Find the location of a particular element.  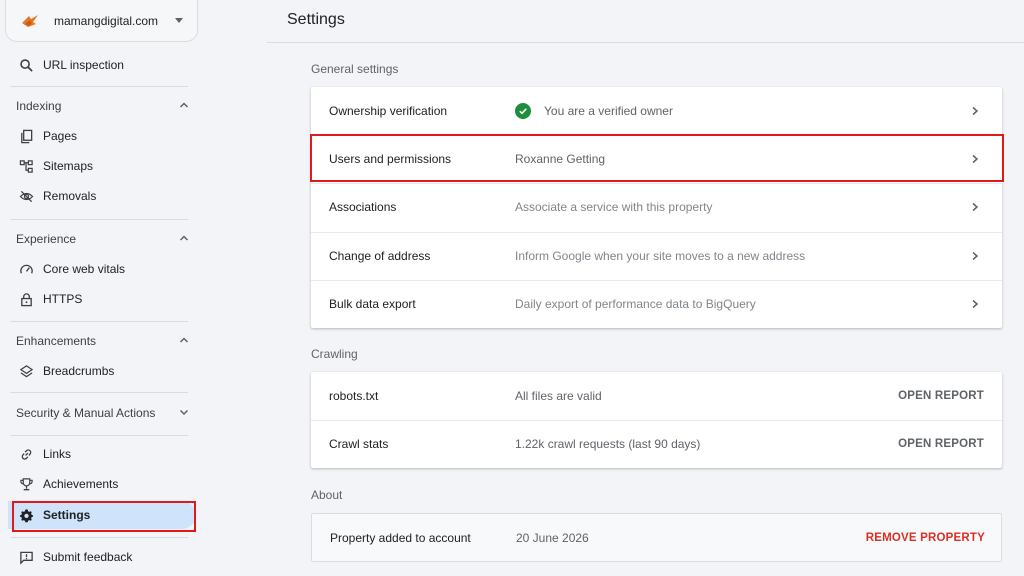

property-selector: mamangdigital.com is located at coordinates (101, 21).